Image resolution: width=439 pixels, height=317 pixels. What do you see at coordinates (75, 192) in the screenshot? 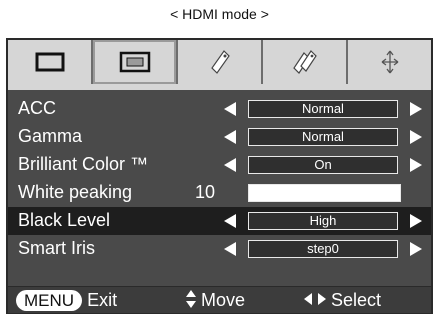
I see `setting-label: White peaking` at bounding box center [75, 192].